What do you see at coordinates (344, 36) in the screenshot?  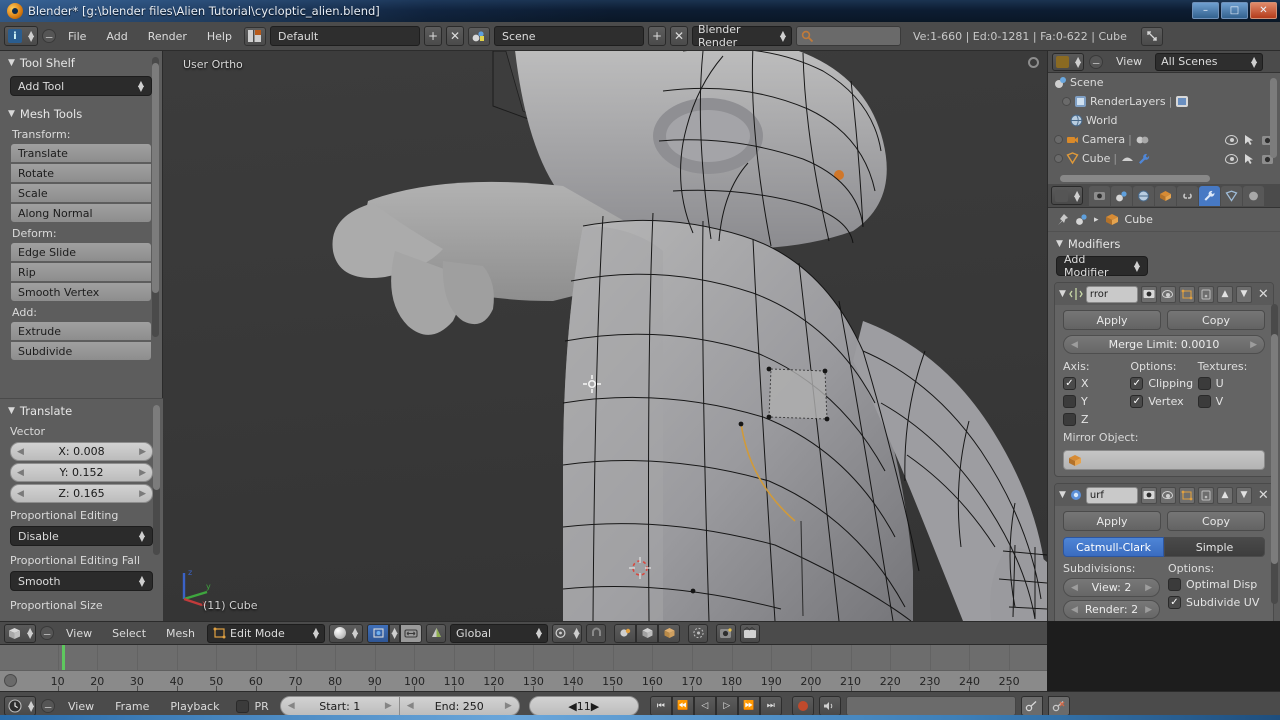 I see `screen-layout-field: Default` at bounding box center [344, 36].